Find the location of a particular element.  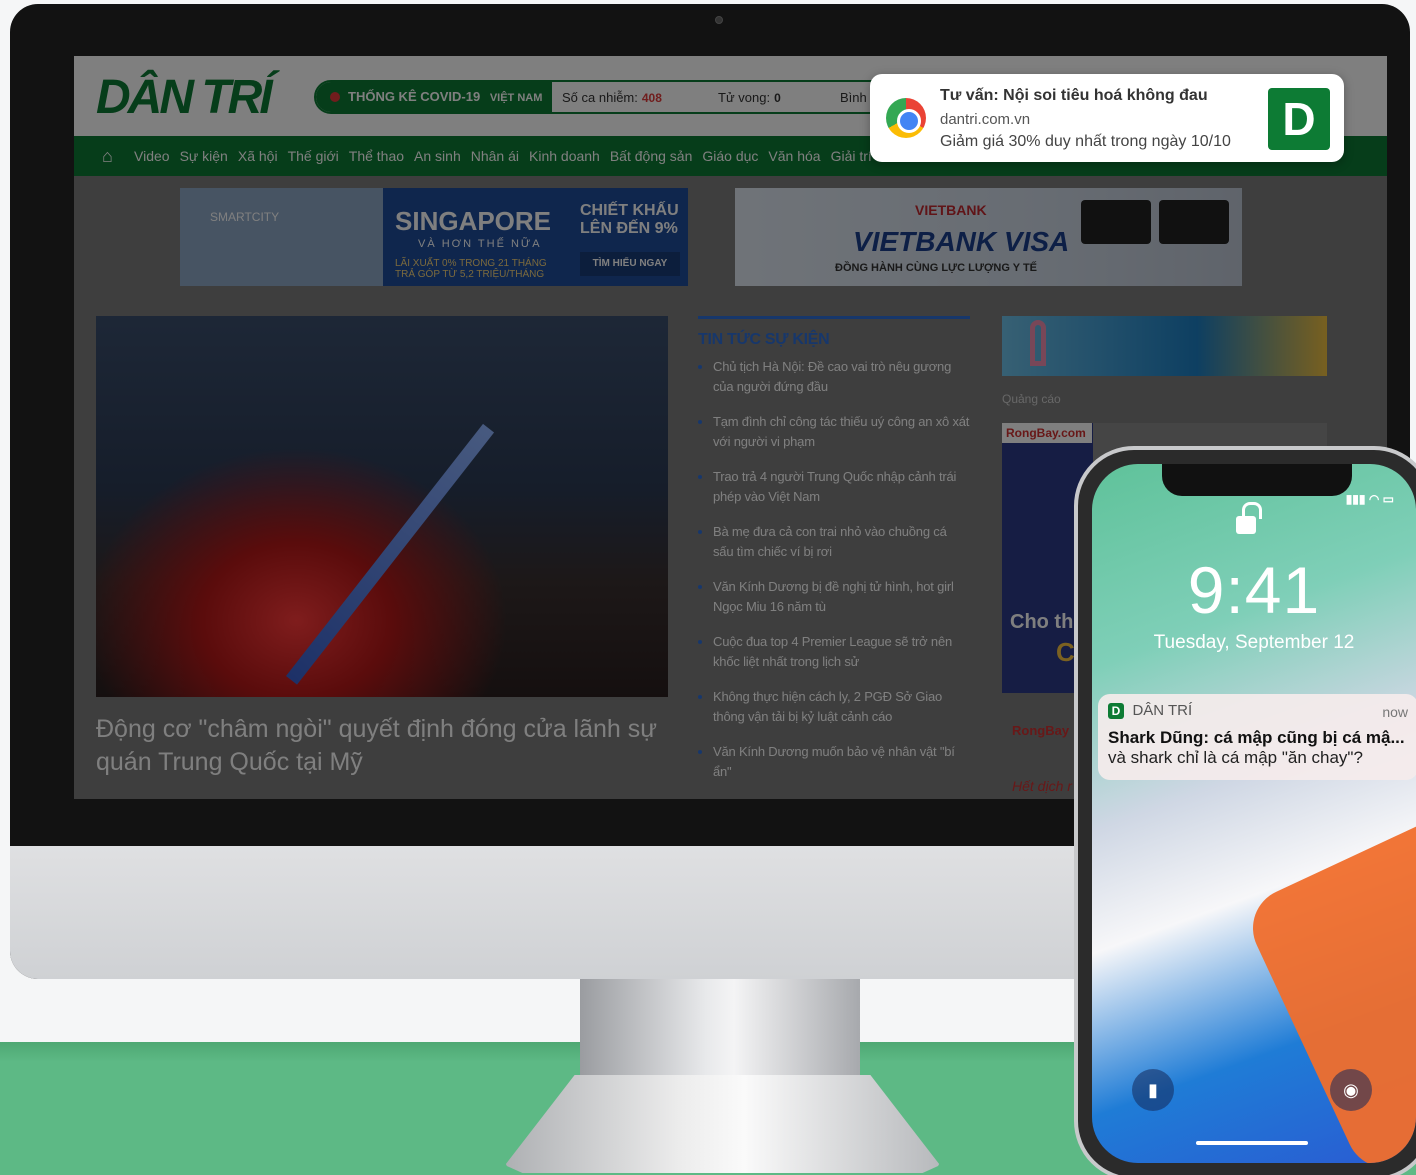

ad1-brand: SMARTCITY is located at coordinates (245, 217).